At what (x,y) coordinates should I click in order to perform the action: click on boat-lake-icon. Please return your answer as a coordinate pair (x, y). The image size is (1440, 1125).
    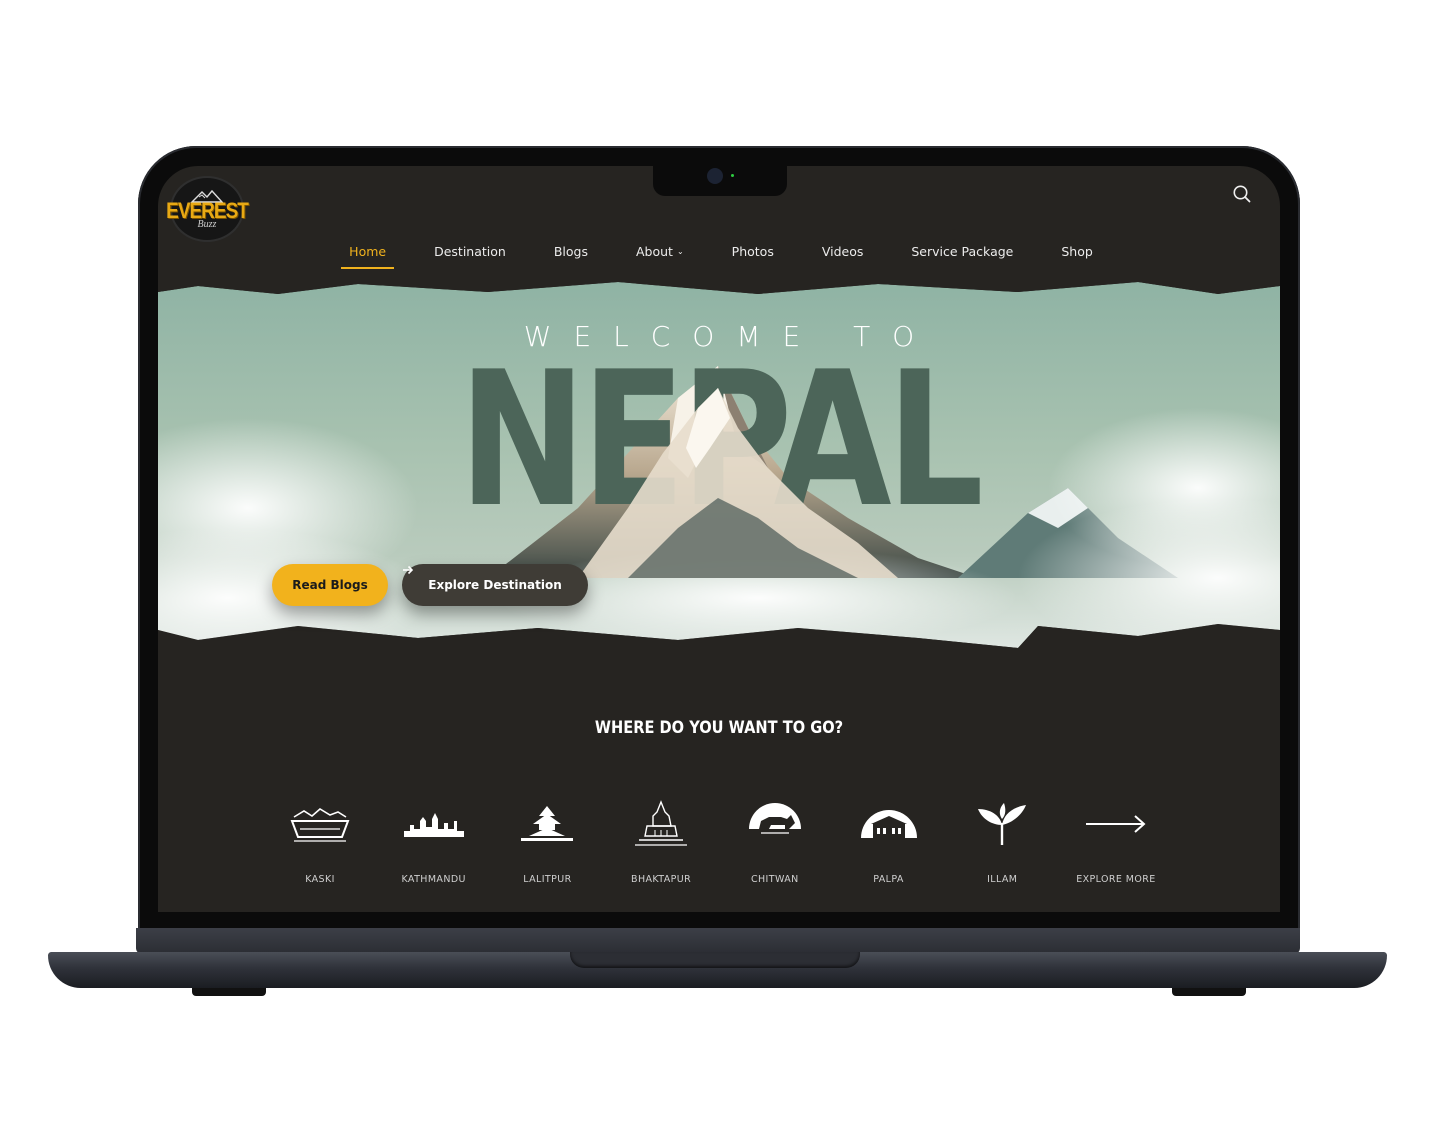
    Looking at the image, I should click on (320, 825).